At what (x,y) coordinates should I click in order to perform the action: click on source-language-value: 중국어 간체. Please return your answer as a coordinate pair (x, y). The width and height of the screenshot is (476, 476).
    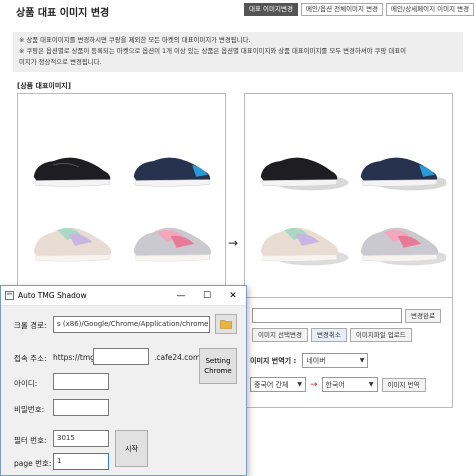
    Looking at the image, I should click on (271, 384).